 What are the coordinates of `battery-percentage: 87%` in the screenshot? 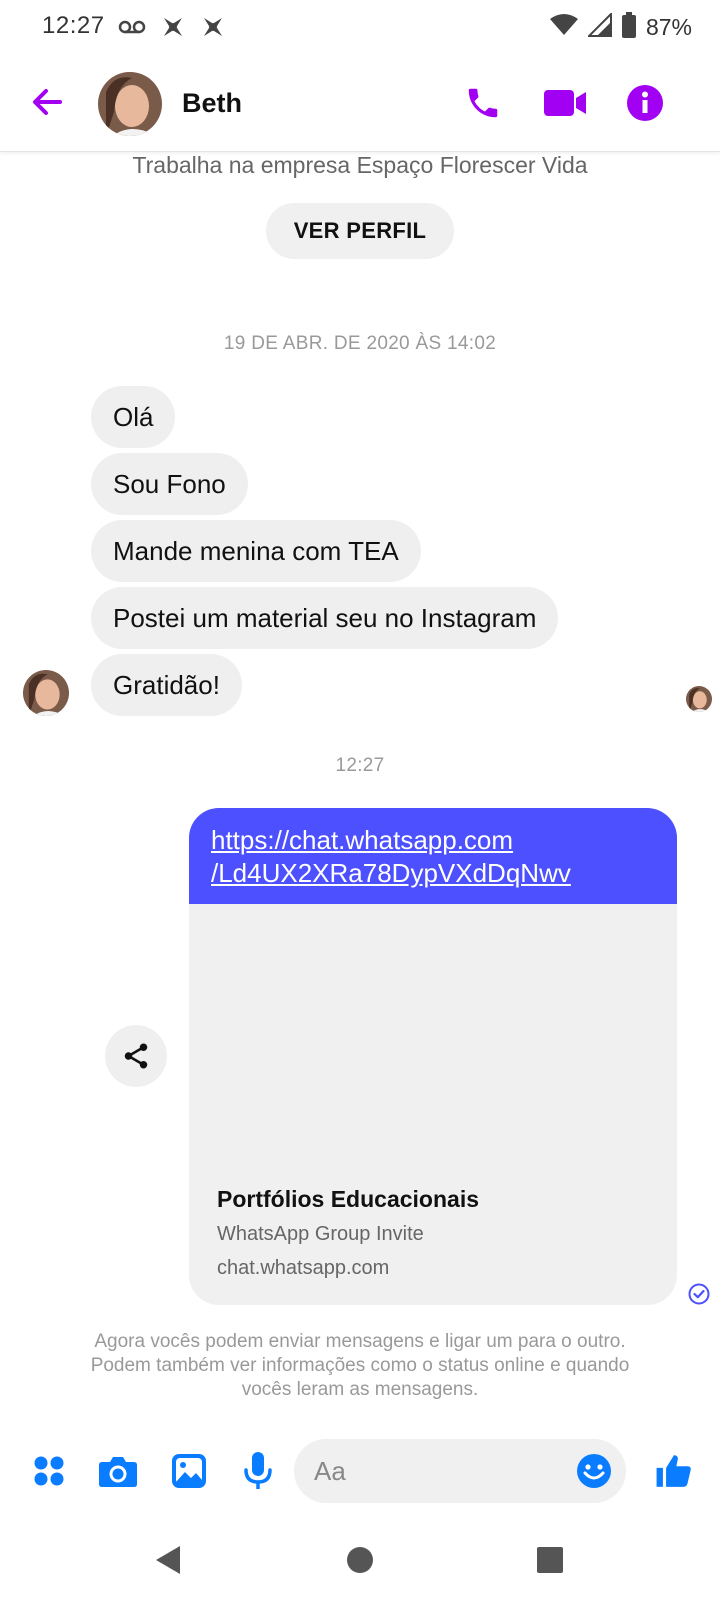 It's located at (668, 27).